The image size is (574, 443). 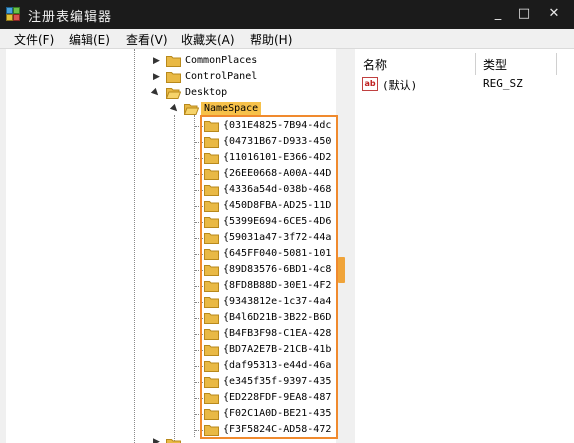 I want to click on value-type: REG_SZ, so click(x=503, y=83).